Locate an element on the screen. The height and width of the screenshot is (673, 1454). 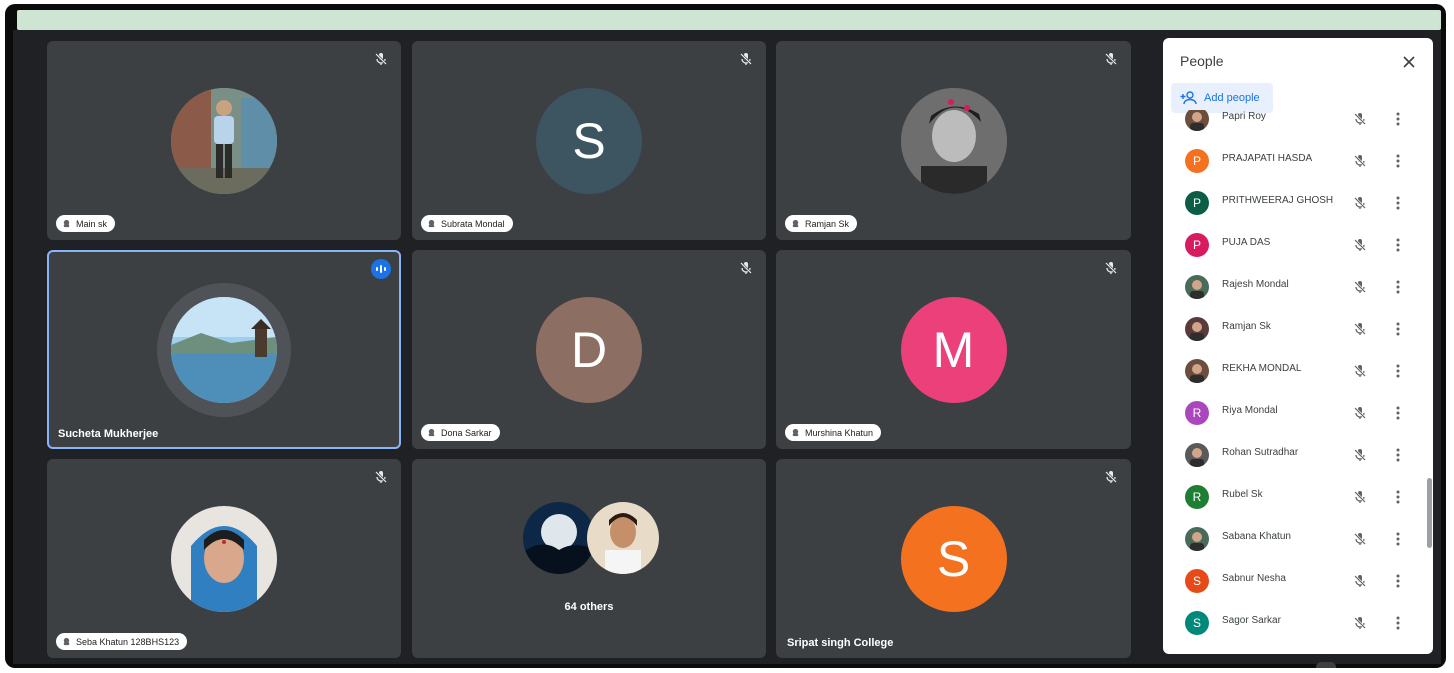
avatar-letter: M is located at coordinates (953, 349).